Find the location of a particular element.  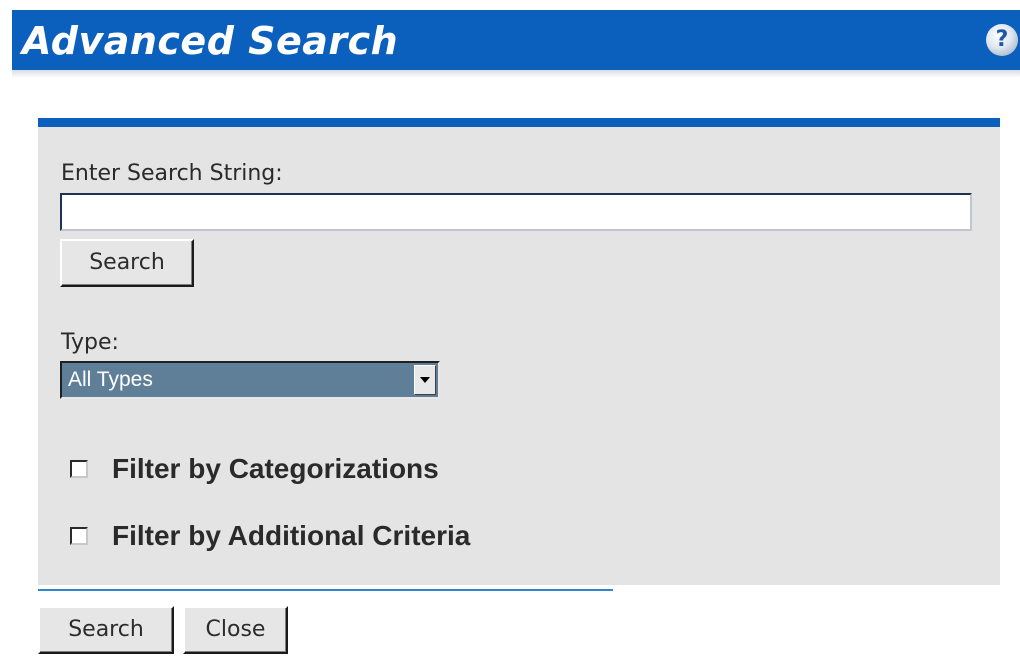

close-button: Close is located at coordinates (235, 630).